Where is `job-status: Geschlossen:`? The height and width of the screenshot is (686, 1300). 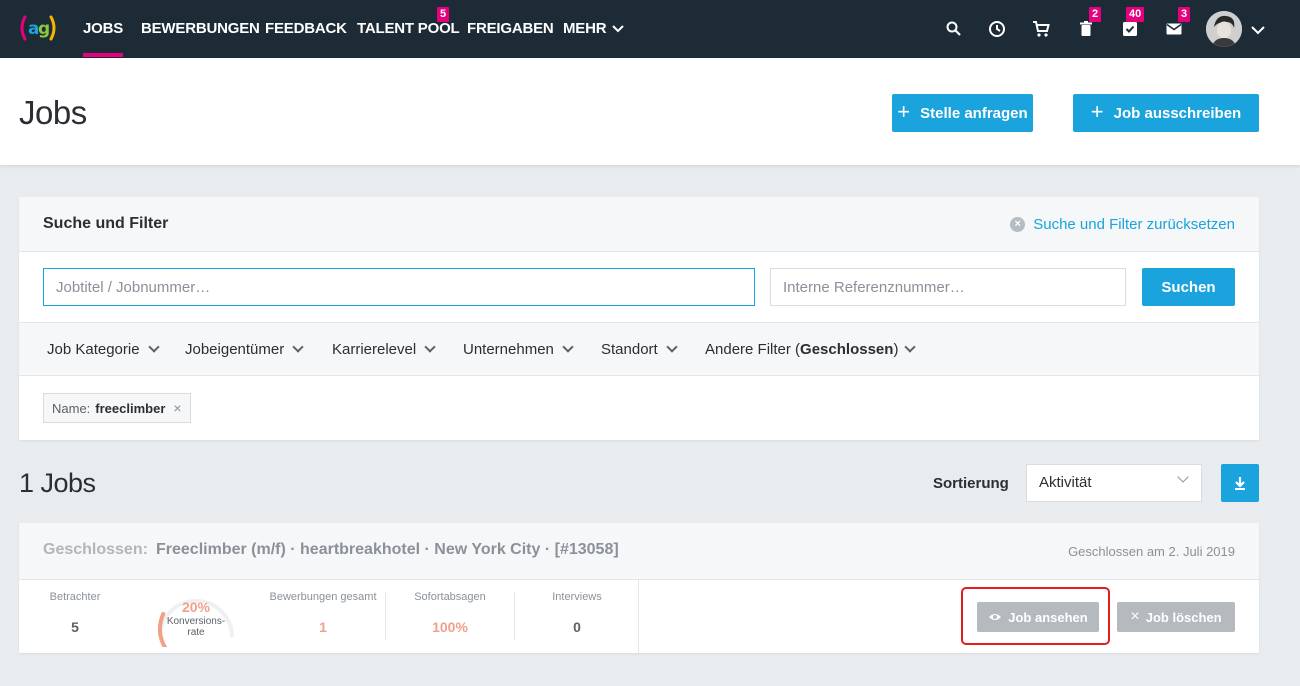 job-status: Geschlossen: is located at coordinates (95, 549).